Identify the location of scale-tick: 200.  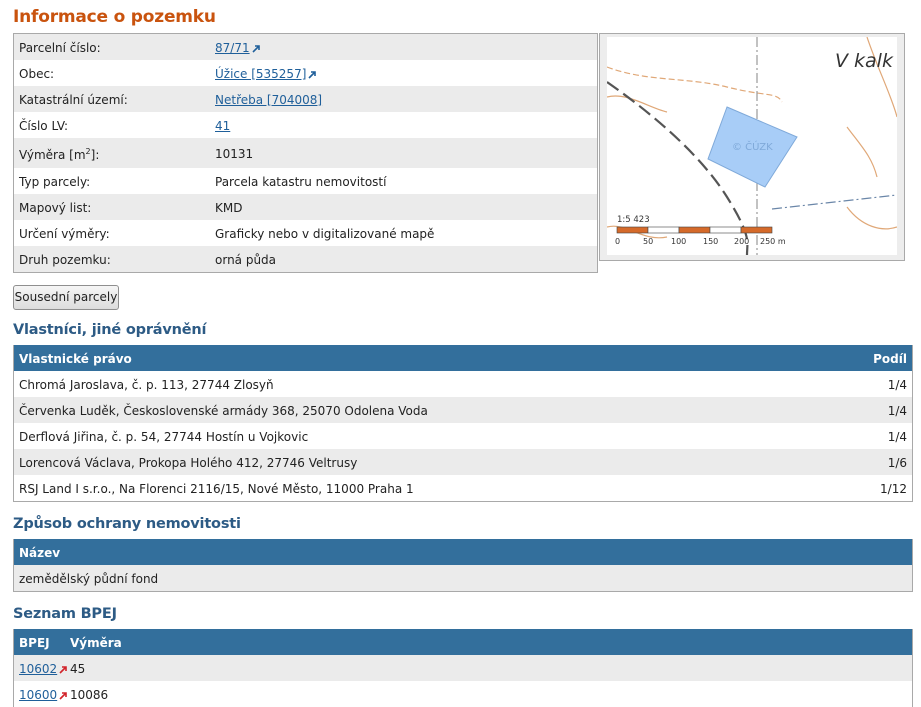
(741, 241).